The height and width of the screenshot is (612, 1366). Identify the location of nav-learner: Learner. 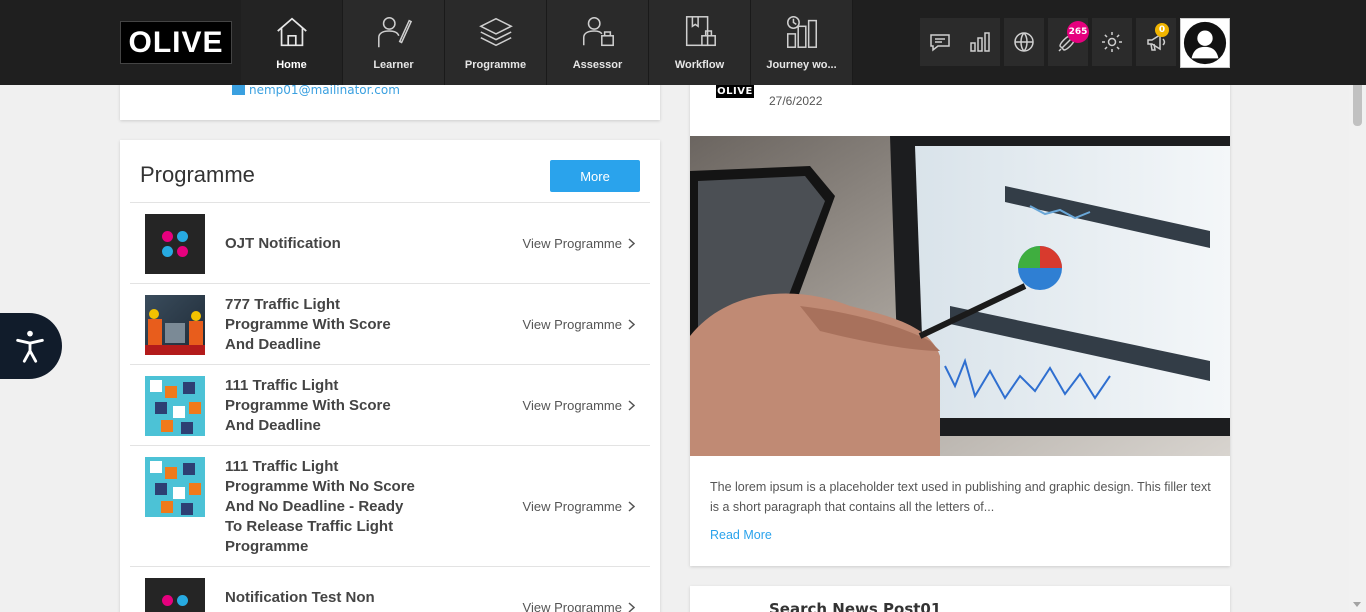
(394, 42).